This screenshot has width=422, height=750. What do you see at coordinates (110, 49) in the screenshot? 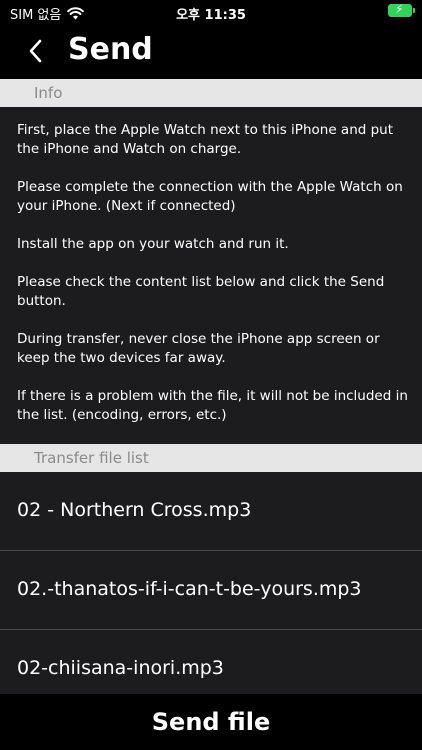
I see `page-title: Send` at bounding box center [110, 49].